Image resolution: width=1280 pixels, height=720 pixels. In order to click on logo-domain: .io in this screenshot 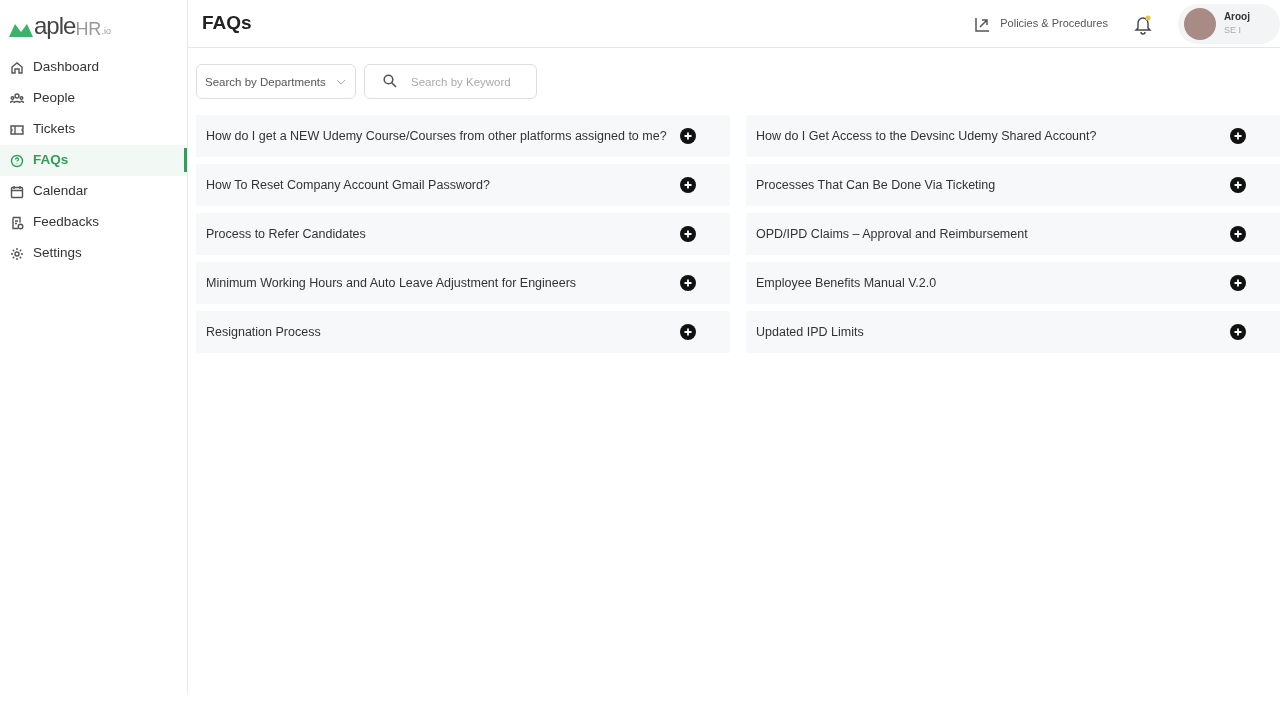, I will do `click(106, 31)`.